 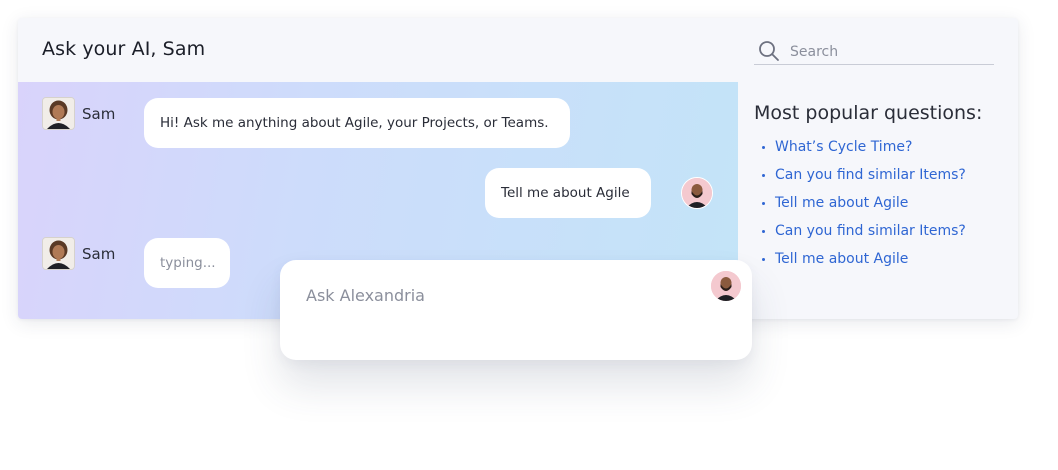 I want to click on question-link: What’s Cycle Time?, so click(x=863, y=153).